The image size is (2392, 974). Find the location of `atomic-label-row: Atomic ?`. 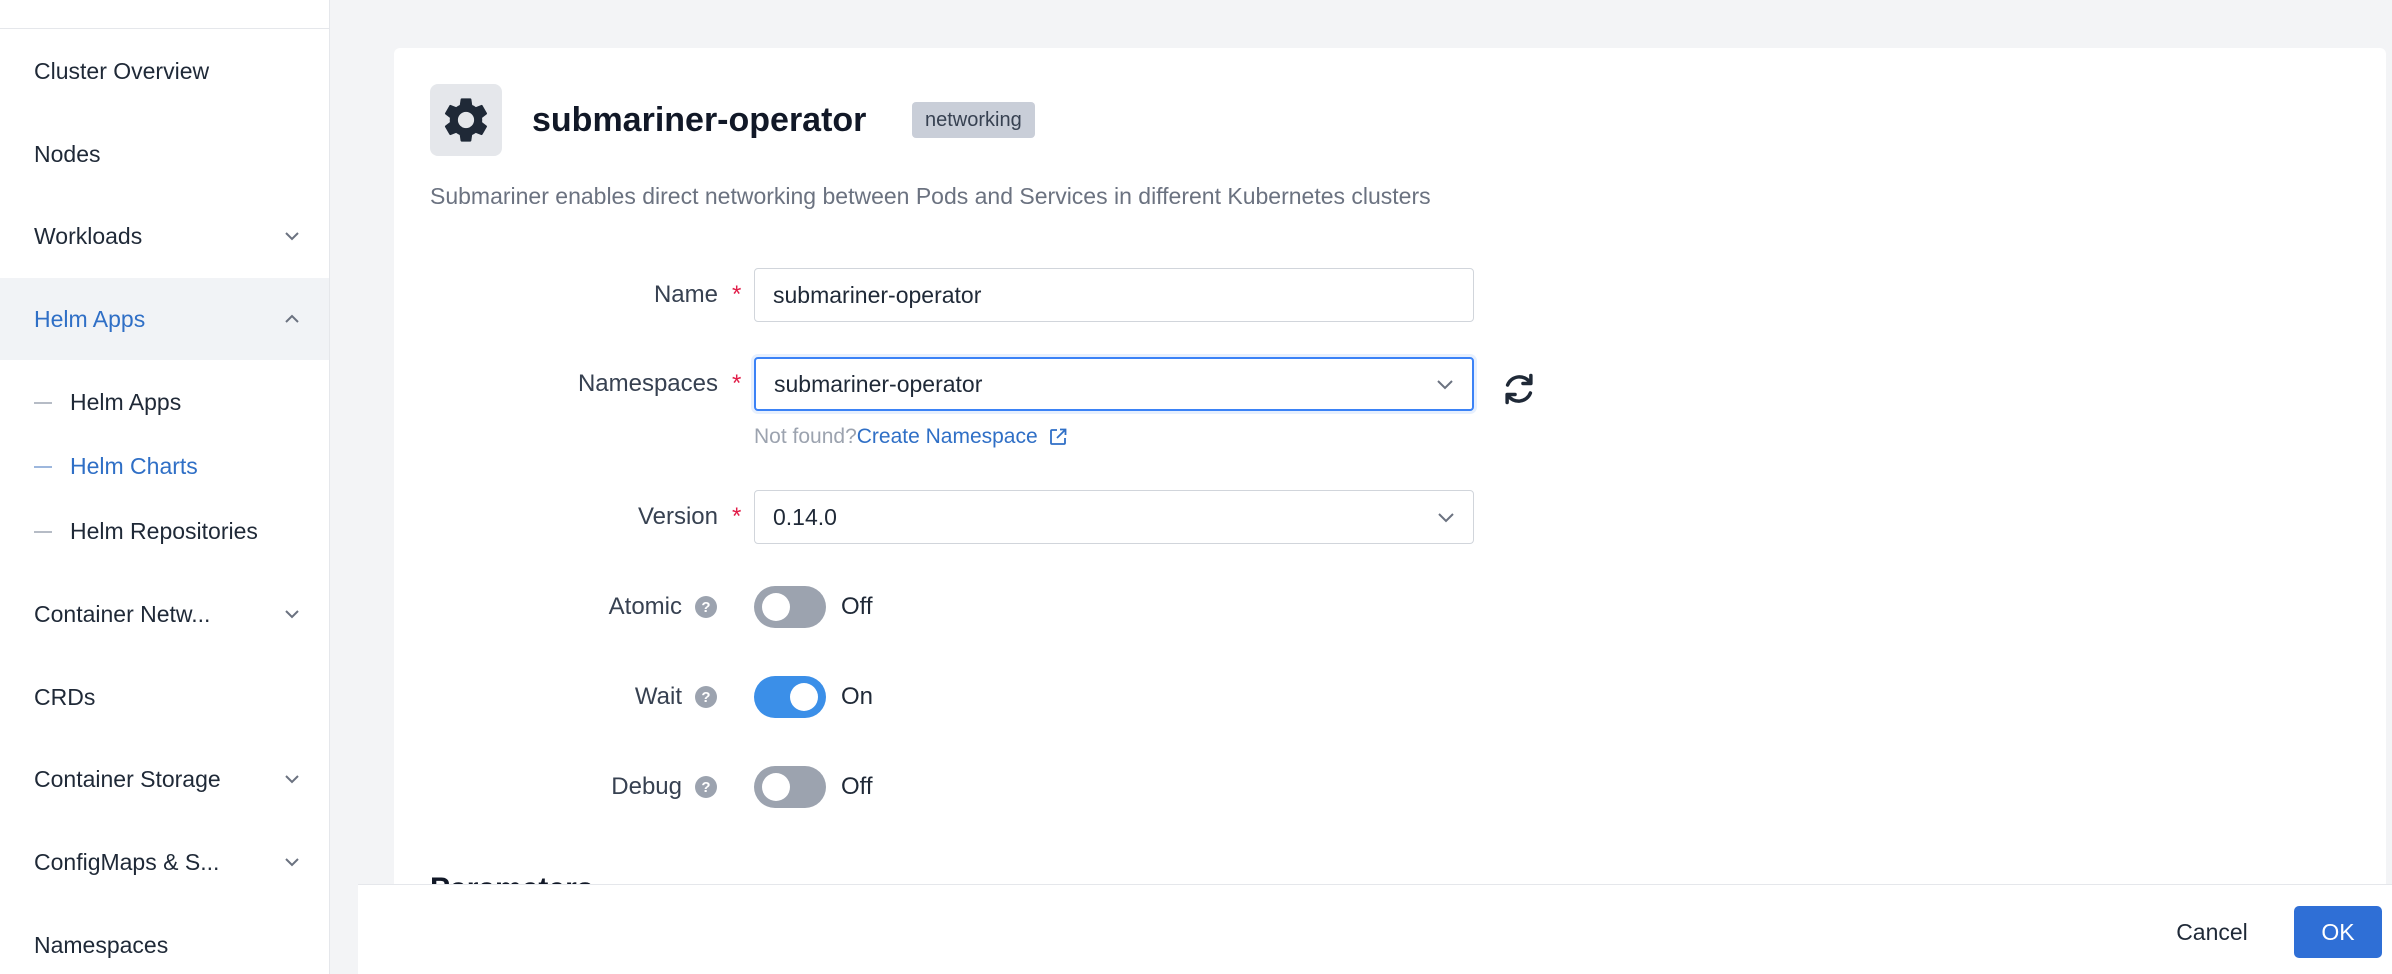

atomic-label-row: Atomic ? is located at coordinates (663, 607).